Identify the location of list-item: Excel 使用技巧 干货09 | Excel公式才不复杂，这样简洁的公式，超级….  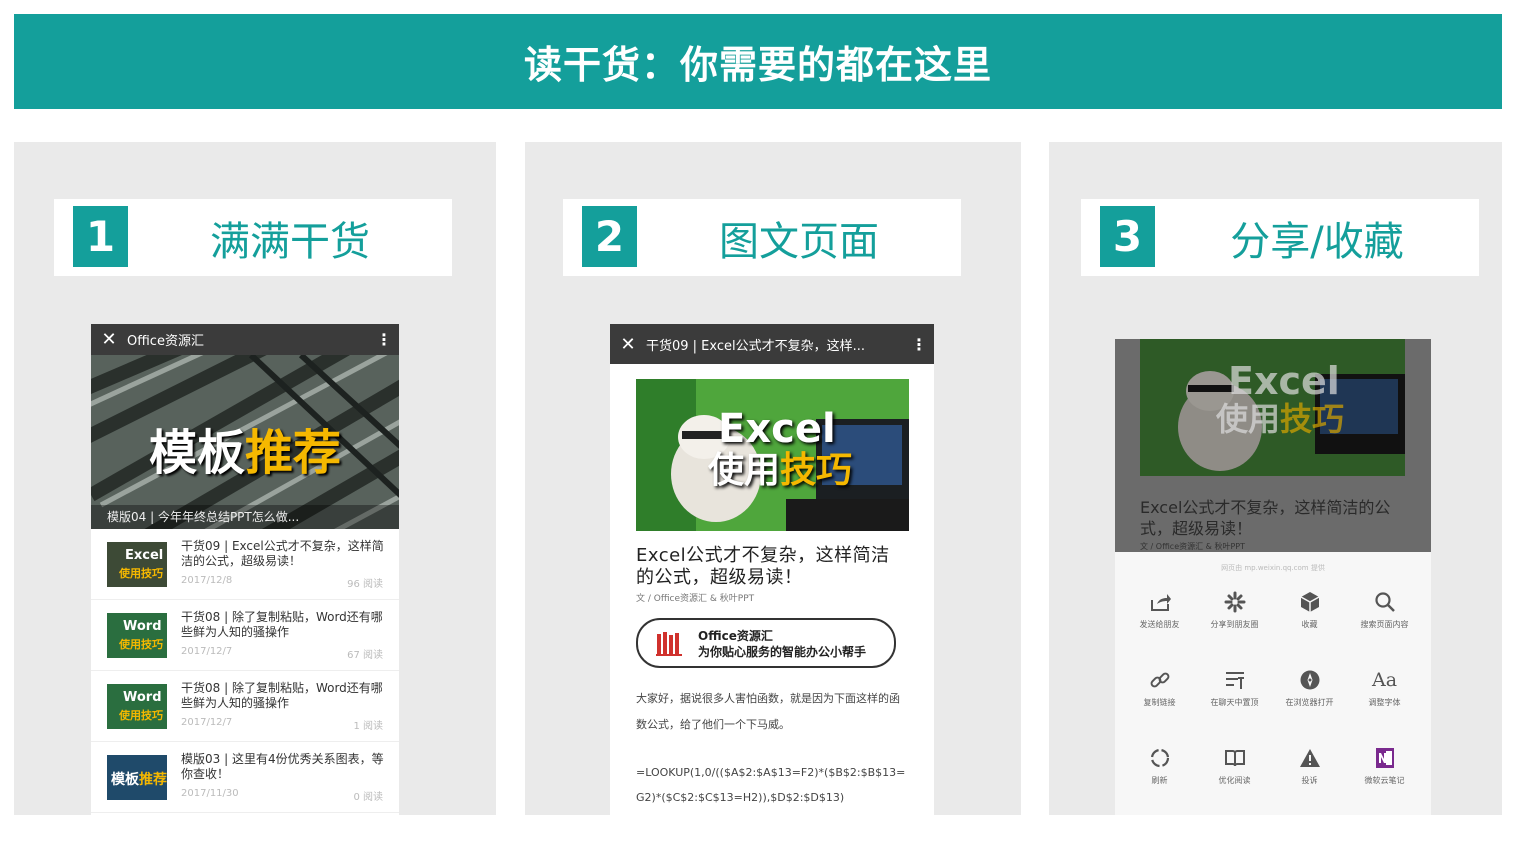
(245, 564).